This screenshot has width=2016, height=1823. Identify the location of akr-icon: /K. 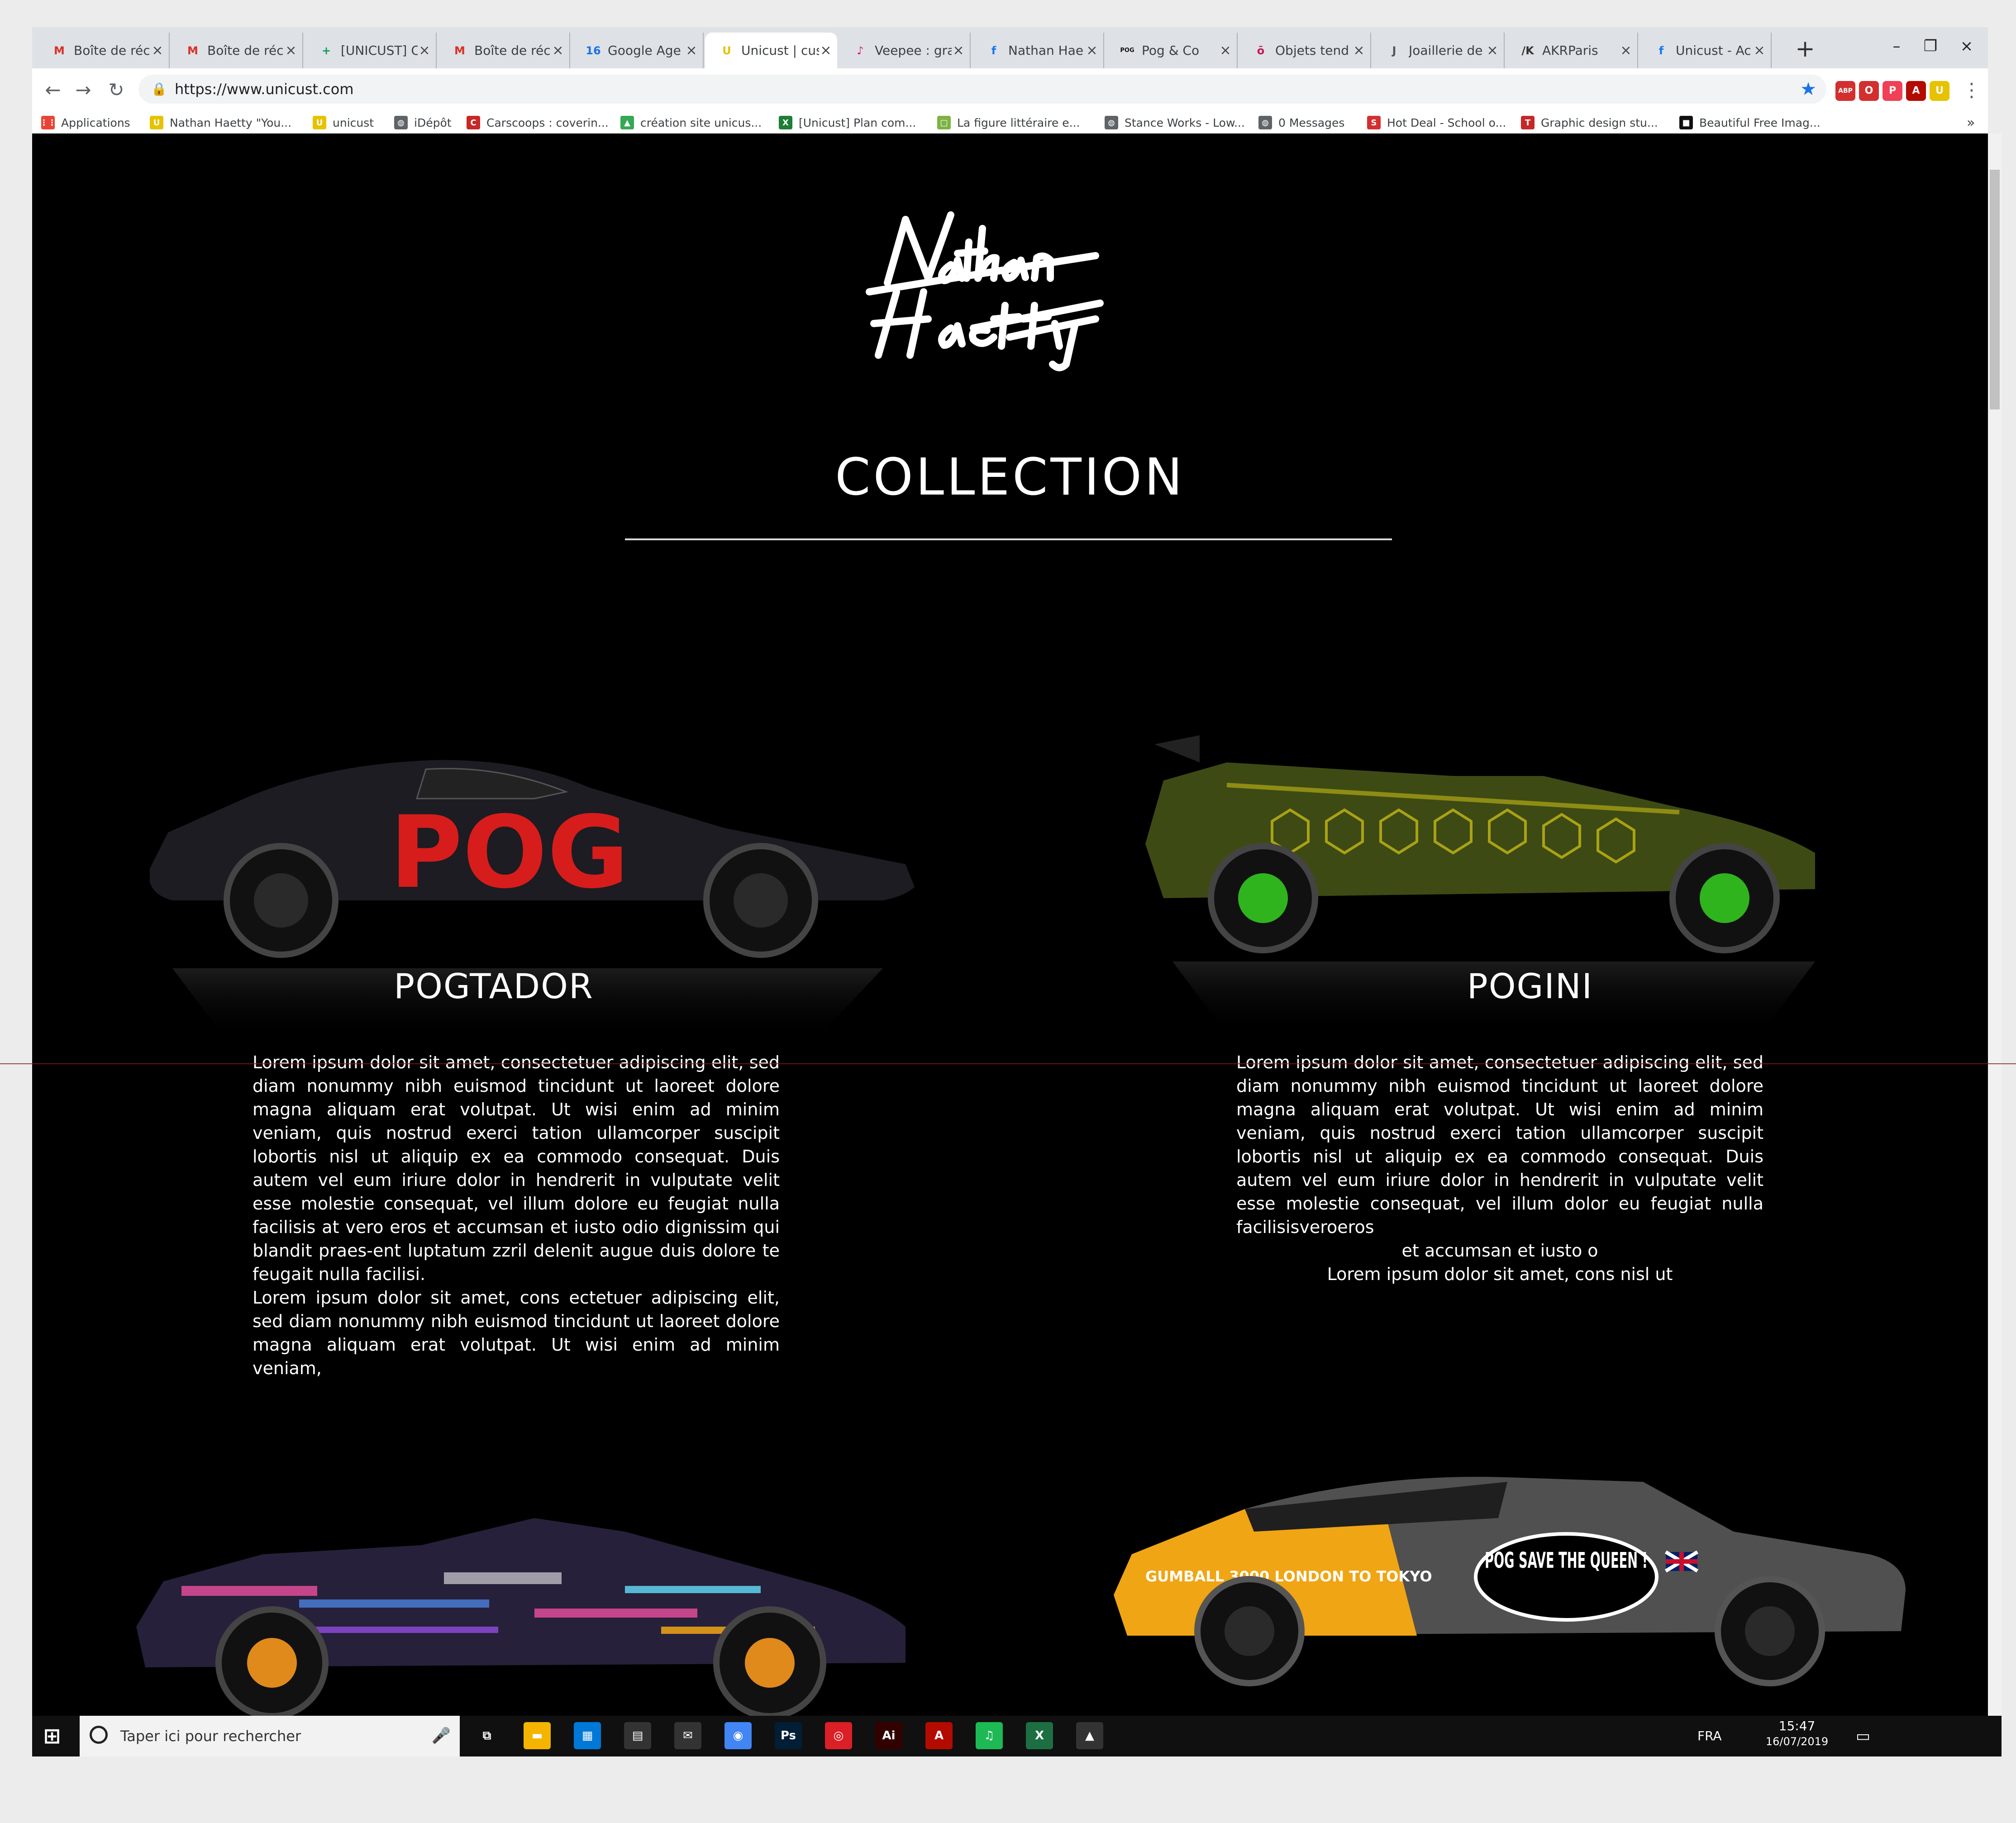
(1527, 50).